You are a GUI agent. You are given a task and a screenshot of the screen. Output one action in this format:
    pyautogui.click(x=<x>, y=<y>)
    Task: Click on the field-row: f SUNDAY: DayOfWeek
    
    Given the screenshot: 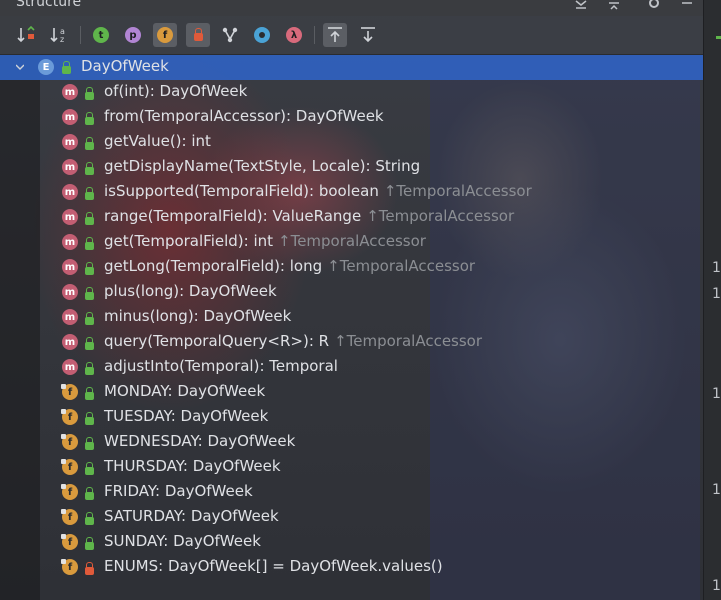 What is the action you would take?
    pyautogui.click(x=351, y=542)
    